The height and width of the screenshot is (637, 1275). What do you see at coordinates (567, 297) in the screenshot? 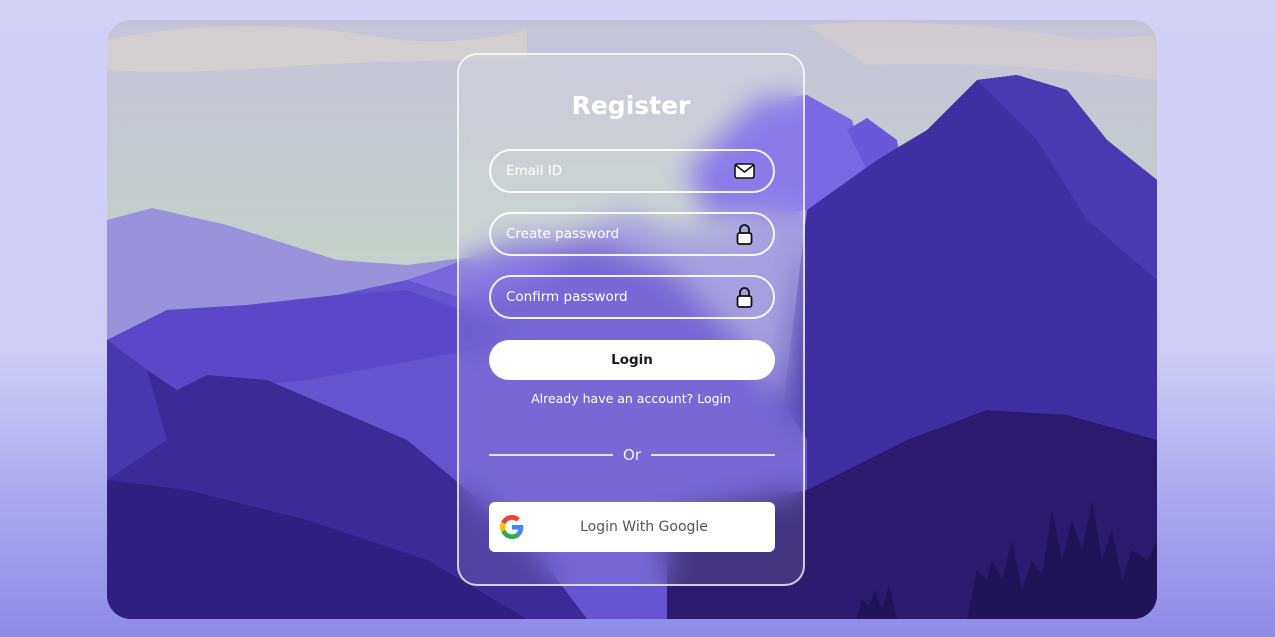
I see `confirm-placeholder: Confirm password` at bounding box center [567, 297].